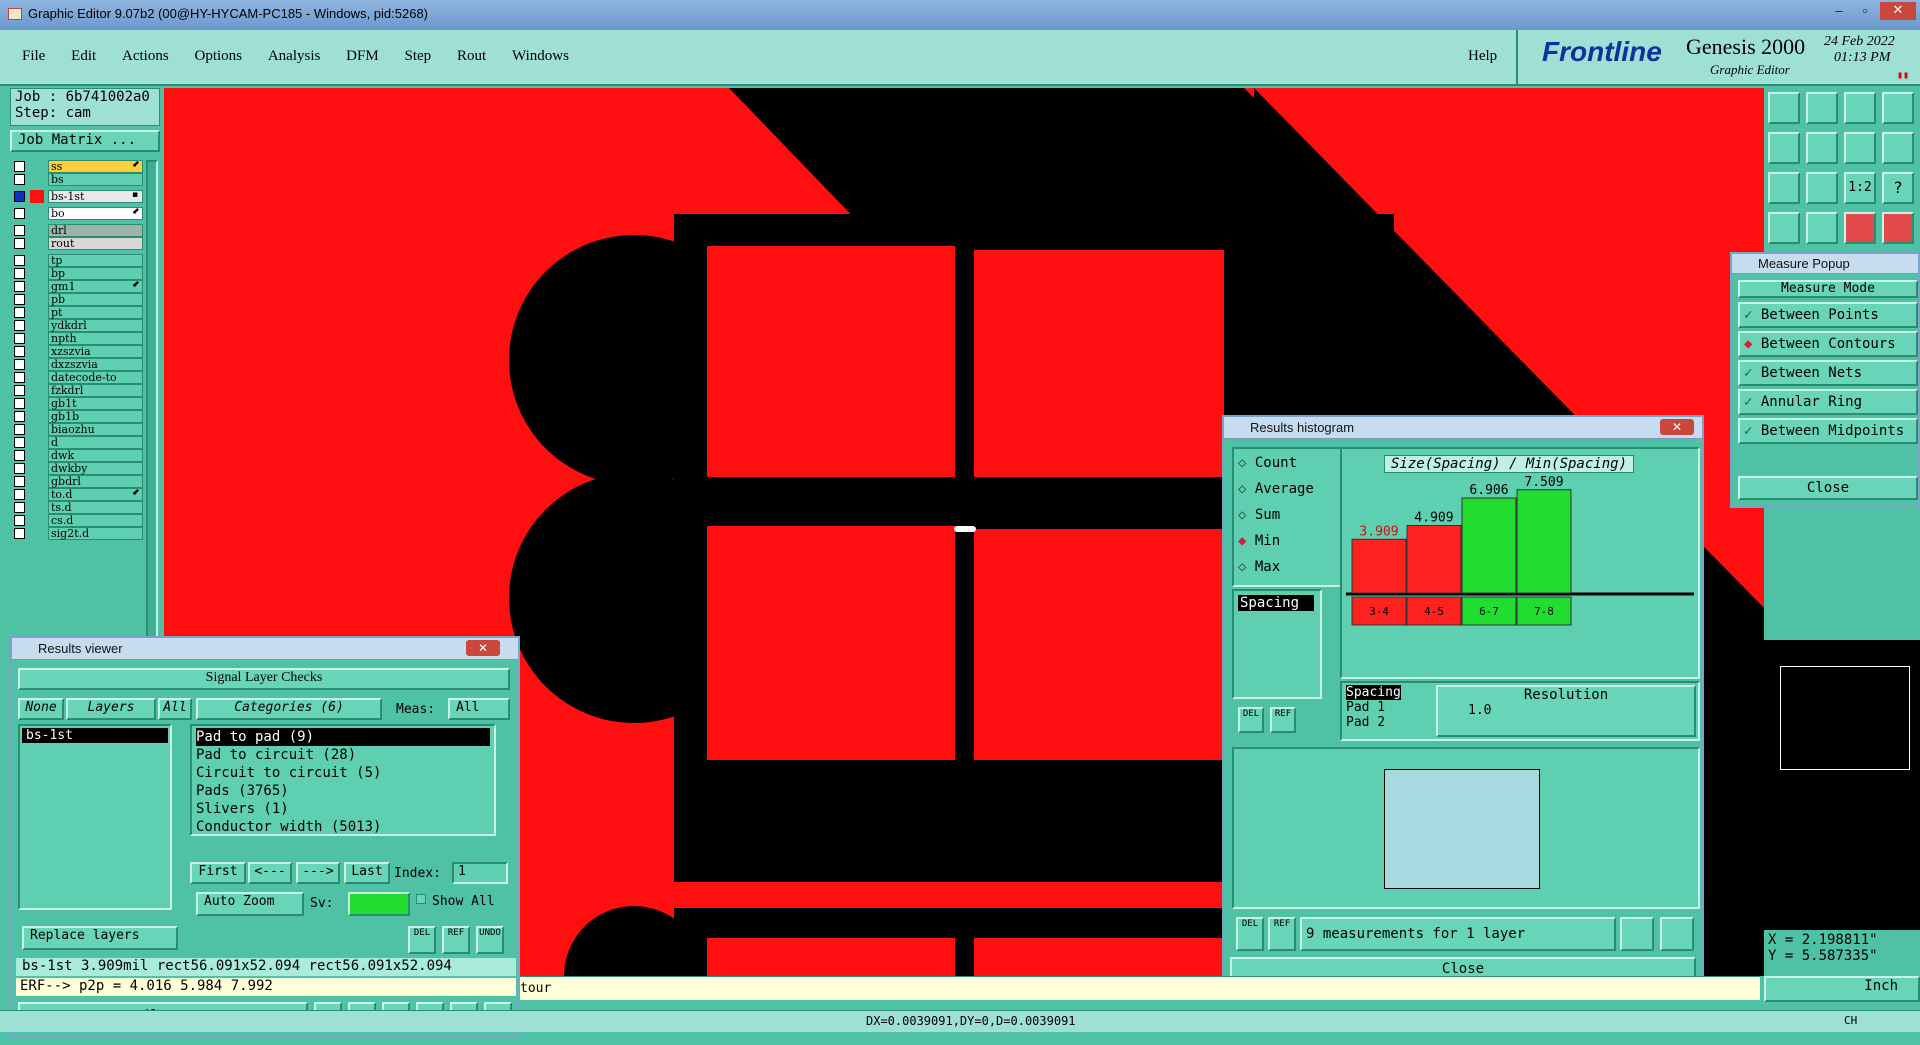  Describe the element at coordinates (1822, 228) in the screenshot. I see `grid-icon` at that location.